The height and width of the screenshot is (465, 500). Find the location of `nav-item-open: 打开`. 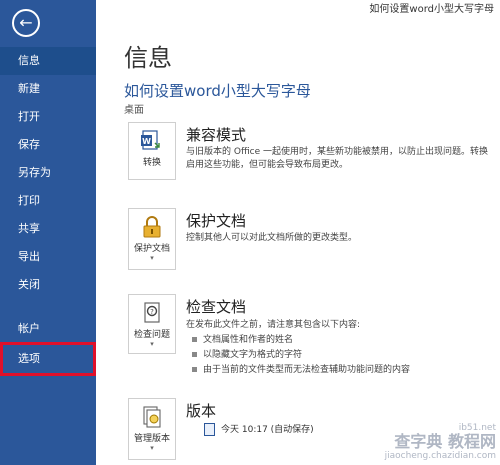

nav-item-open: 打开 is located at coordinates (48, 117).